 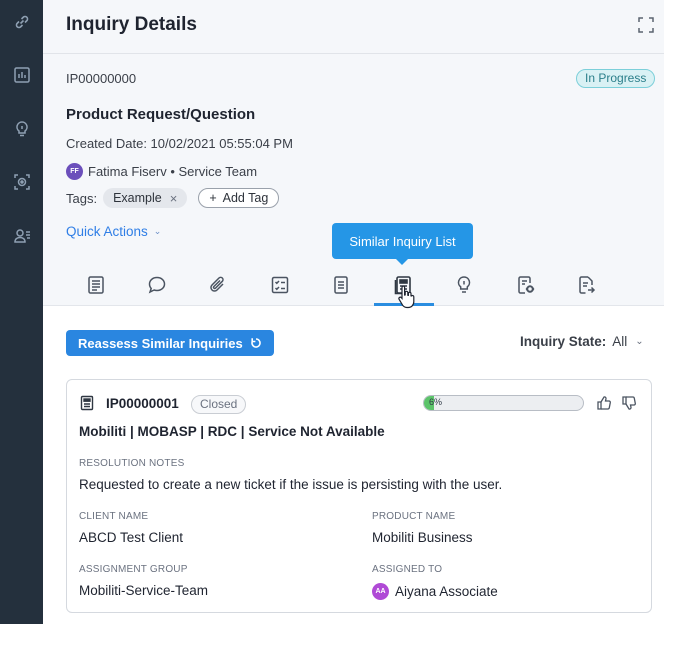 What do you see at coordinates (144, 590) in the screenshot?
I see `assignment-group-value: Mobiliti-Service-Team` at bounding box center [144, 590].